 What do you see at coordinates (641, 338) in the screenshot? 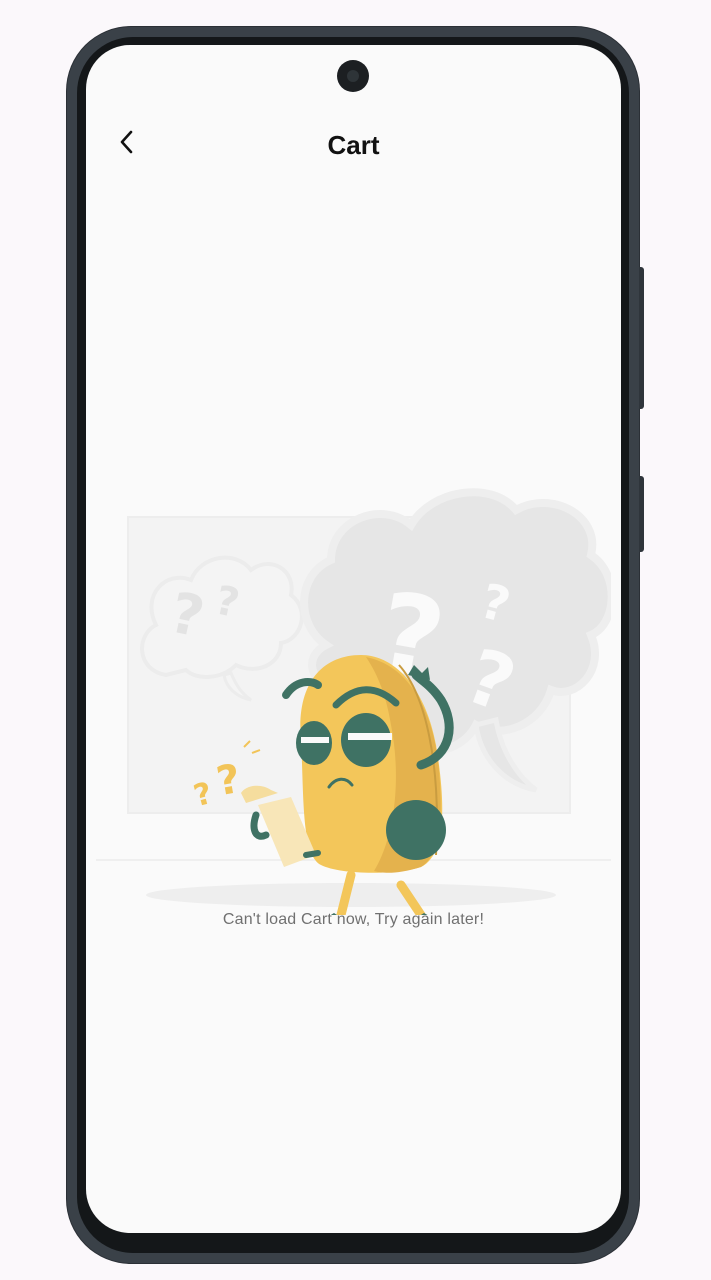
I see `power-button` at bounding box center [641, 338].